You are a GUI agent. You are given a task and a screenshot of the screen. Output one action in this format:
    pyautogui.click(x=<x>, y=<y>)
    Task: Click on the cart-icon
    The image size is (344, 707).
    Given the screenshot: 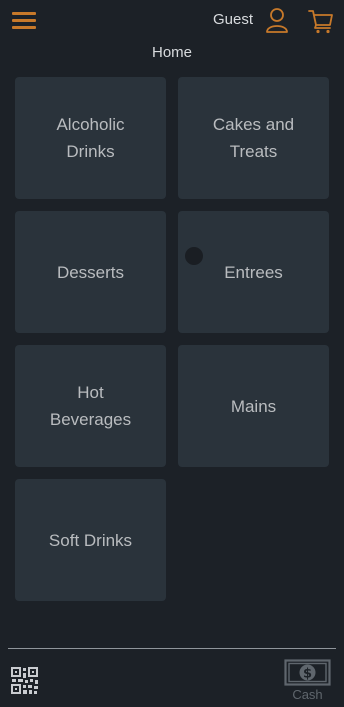 What is the action you would take?
    pyautogui.click(x=321, y=21)
    